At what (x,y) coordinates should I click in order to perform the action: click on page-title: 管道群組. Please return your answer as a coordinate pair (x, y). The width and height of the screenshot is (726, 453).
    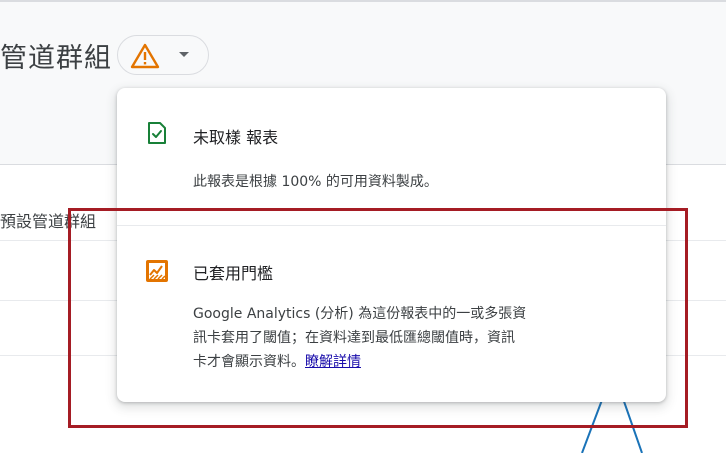
    Looking at the image, I should click on (56, 58).